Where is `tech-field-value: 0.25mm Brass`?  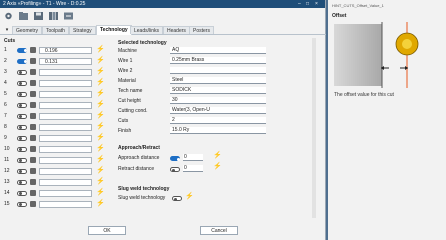 tech-field-value: 0.25mm Brass is located at coordinates (218, 60).